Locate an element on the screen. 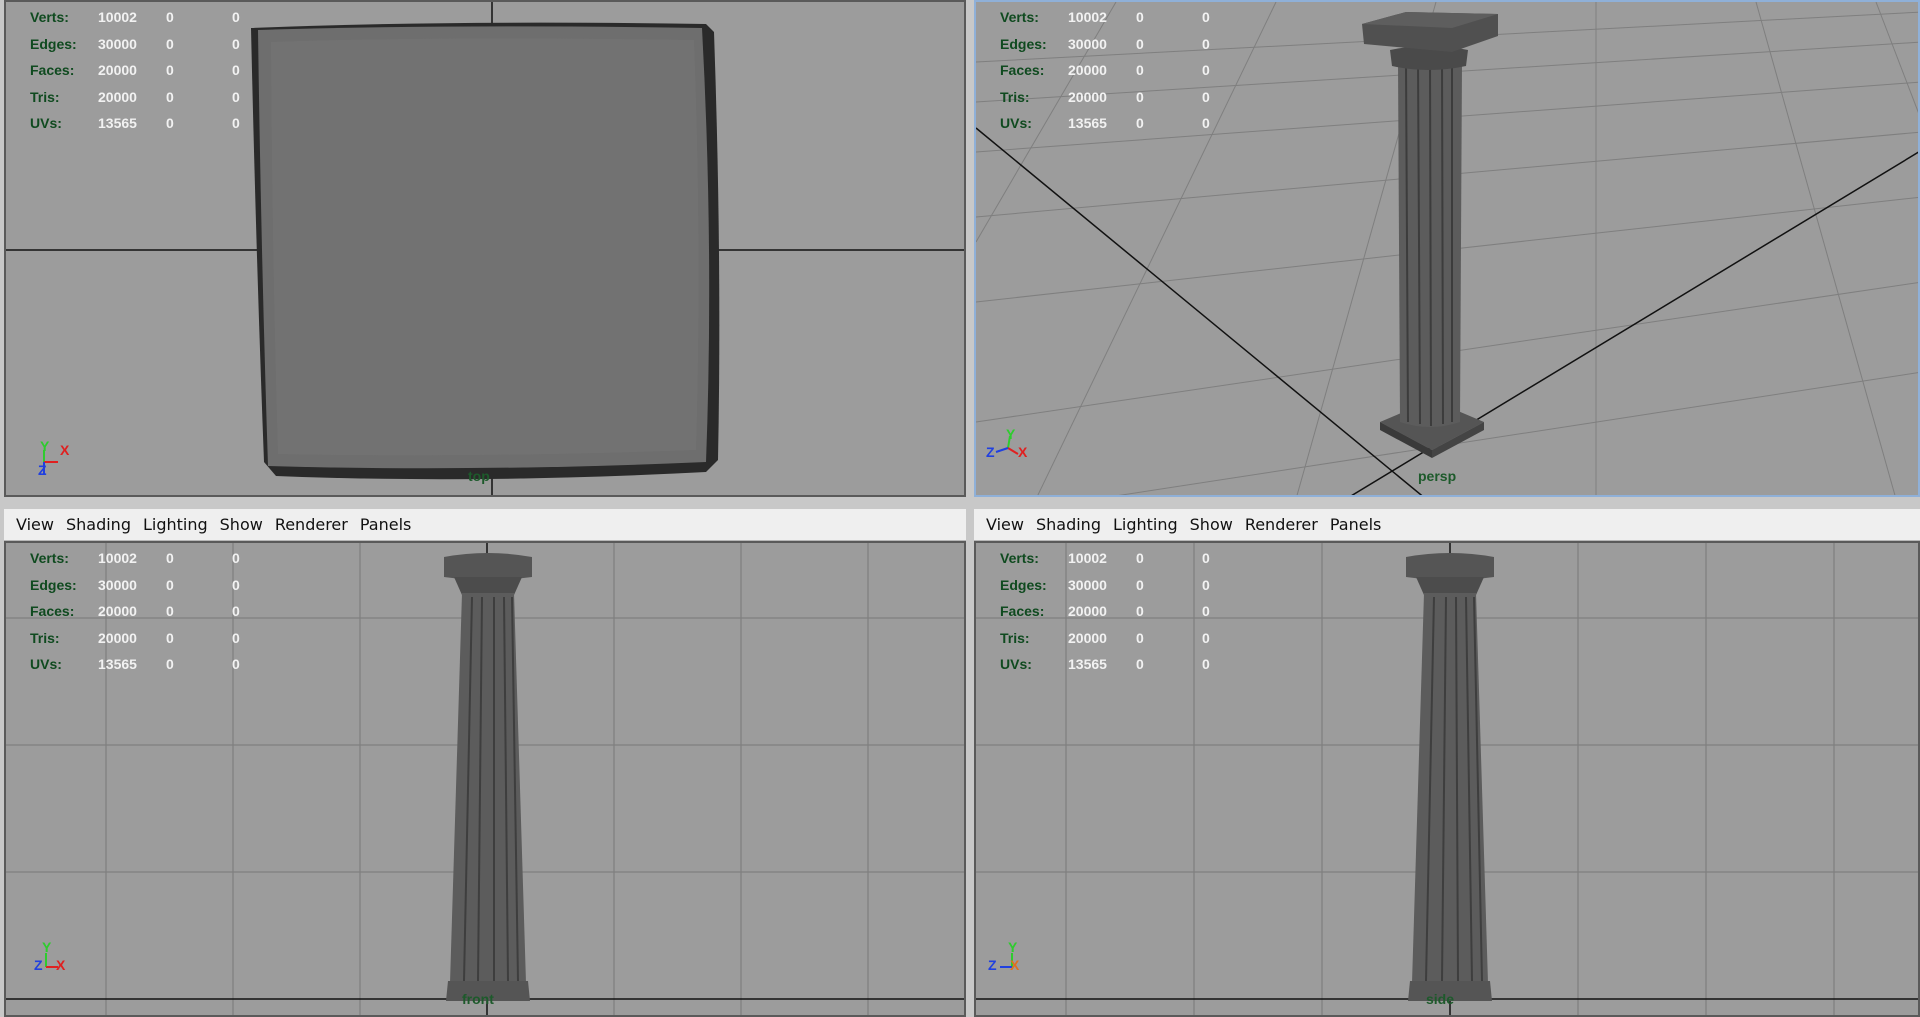 Image resolution: width=1920 pixels, height=1017 pixels. menubar-front: View Shading Lighting Show Renderer Panels is located at coordinates (485, 525).